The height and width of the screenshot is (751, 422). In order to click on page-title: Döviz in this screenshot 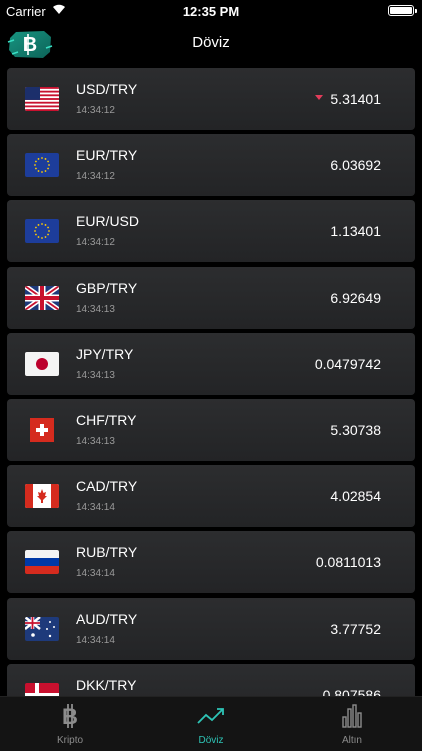, I will do `click(211, 42)`.